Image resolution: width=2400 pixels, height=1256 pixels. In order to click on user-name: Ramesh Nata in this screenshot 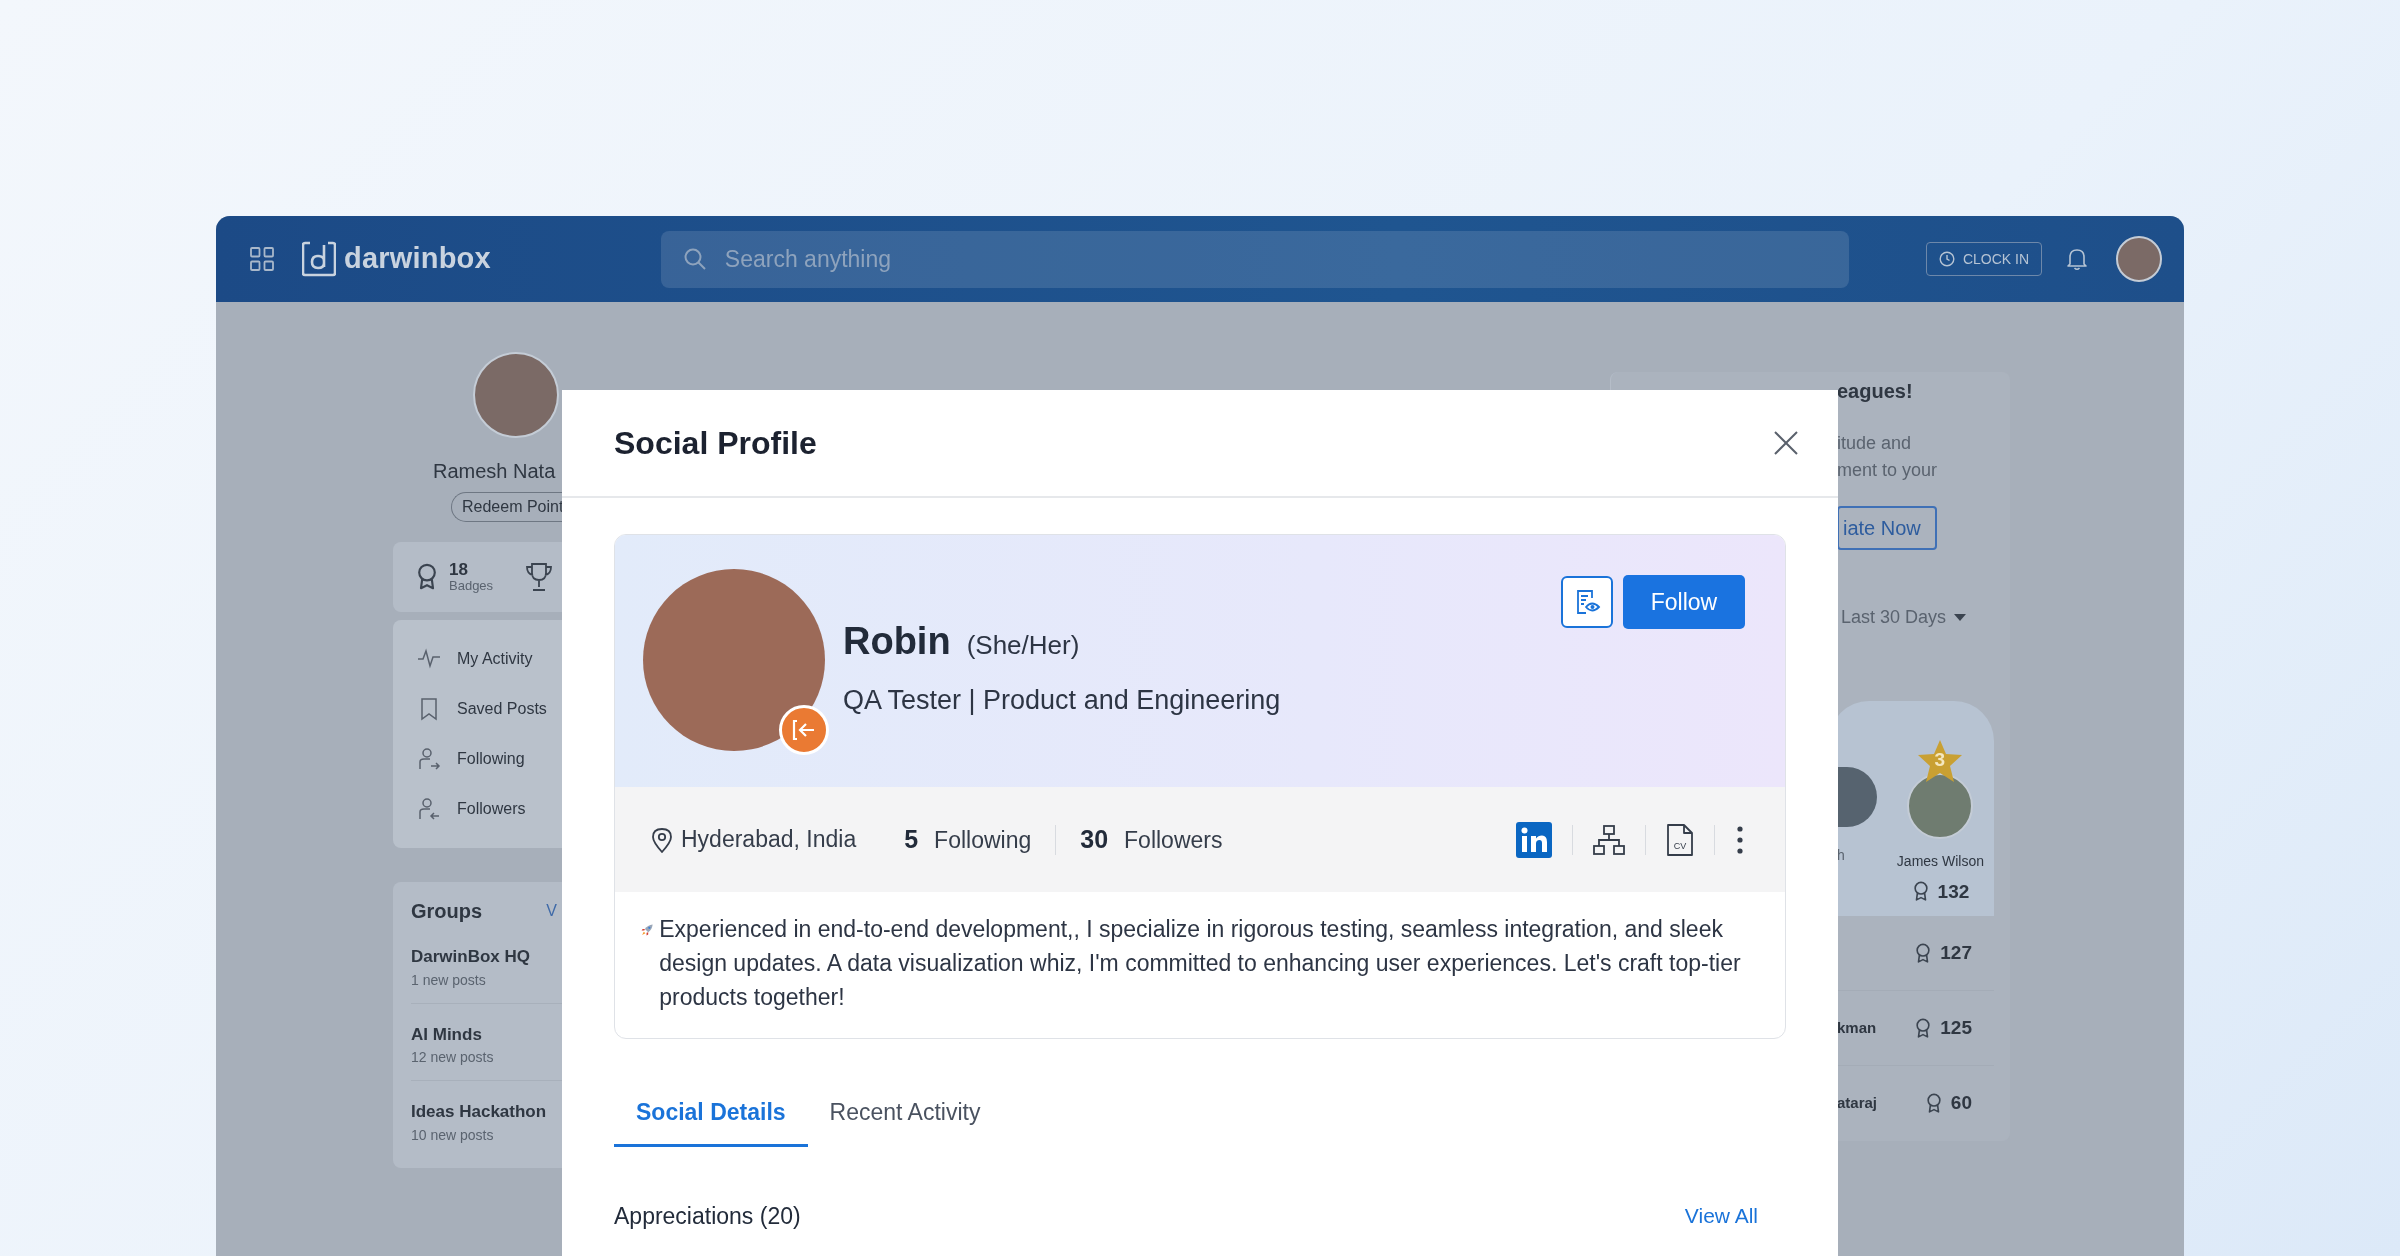, I will do `click(495, 471)`.